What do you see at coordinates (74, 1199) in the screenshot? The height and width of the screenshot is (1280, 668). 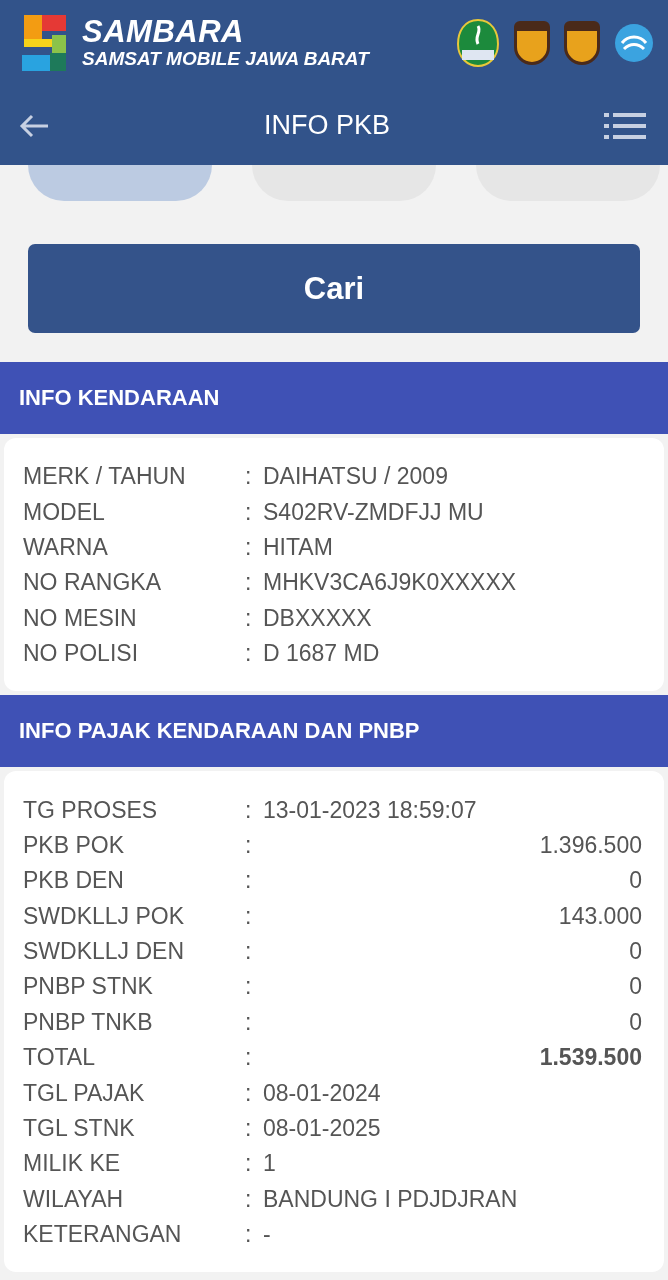 I see `field-label: WILAYAH` at bounding box center [74, 1199].